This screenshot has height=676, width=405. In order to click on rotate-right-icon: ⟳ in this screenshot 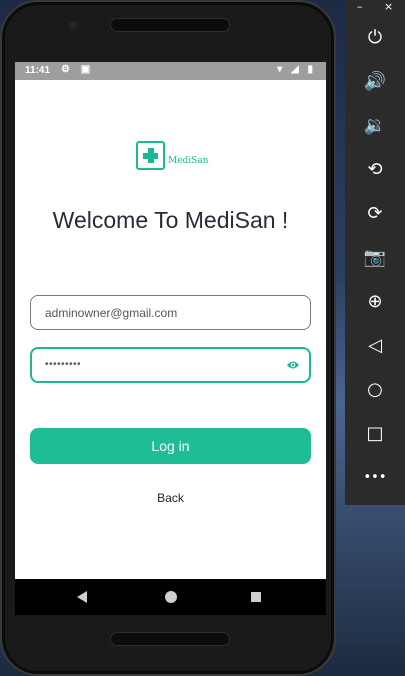, I will do `click(375, 214)`.